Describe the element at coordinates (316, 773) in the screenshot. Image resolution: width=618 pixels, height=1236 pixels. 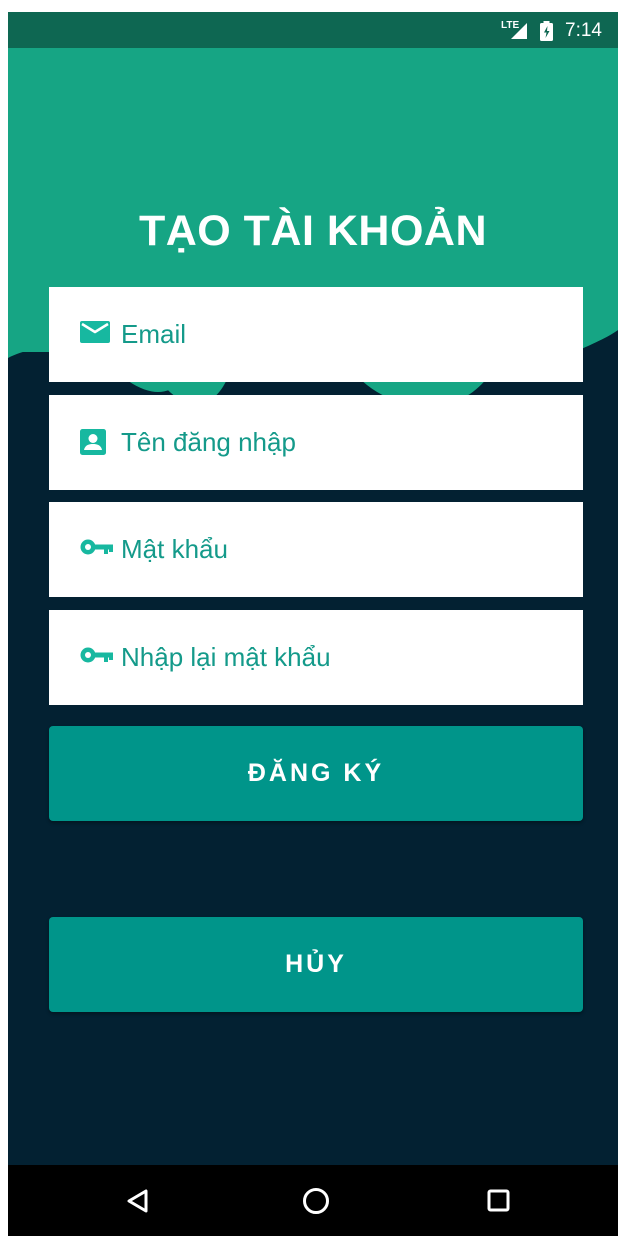
I see `register-button: ĐĂNG KÝ` at that location.